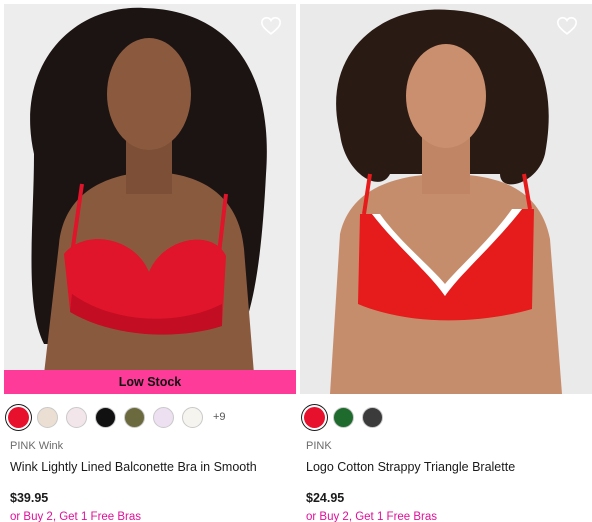 This screenshot has height=522, width=592. Describe the element at coordinates (219, 417) in the screenshot. I see `more-colors-count: +9` at that location.